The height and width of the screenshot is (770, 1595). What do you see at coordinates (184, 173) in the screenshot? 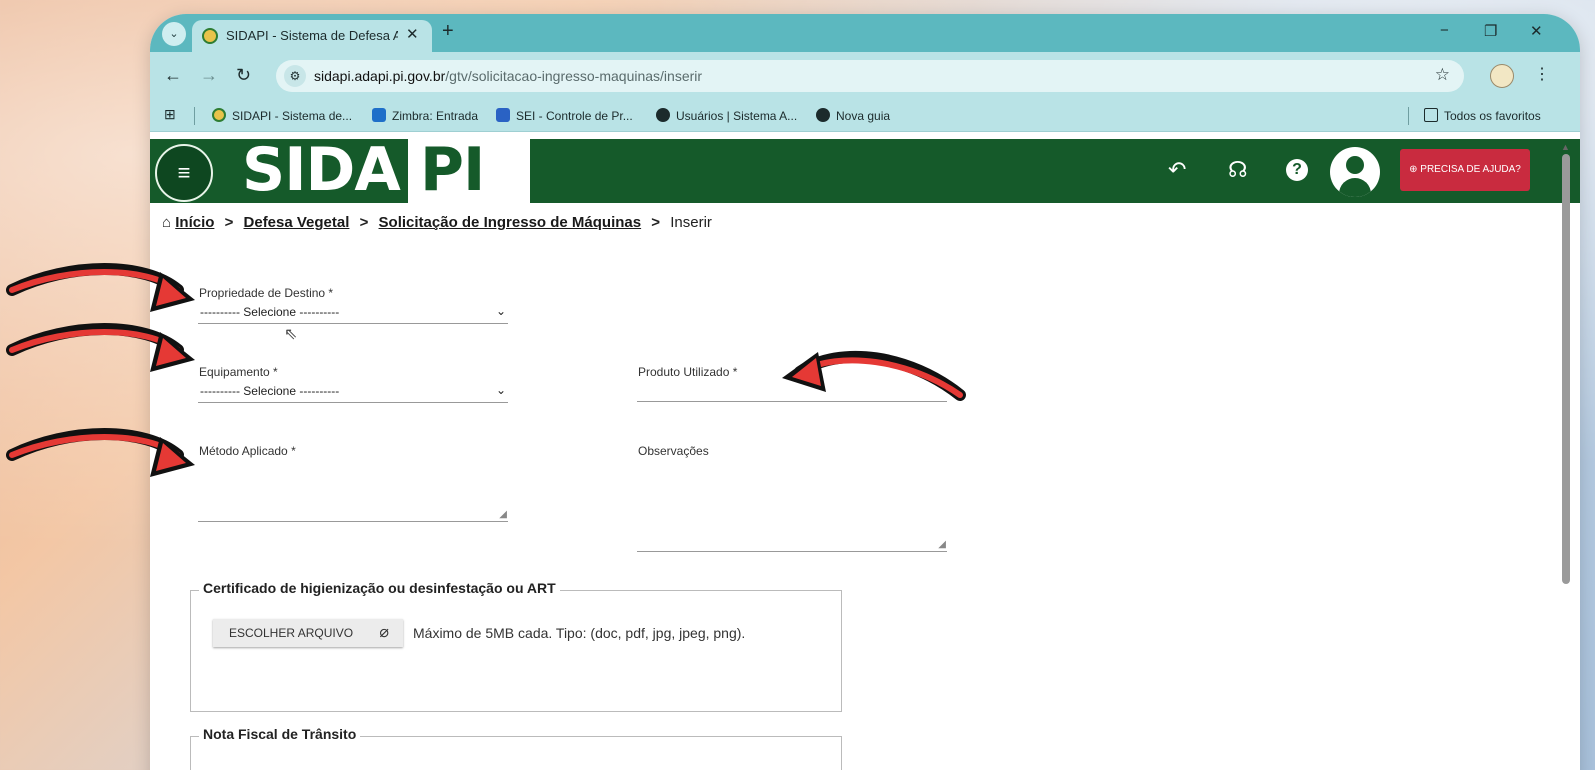
I see `menu-icon: ≡` at bounding box center [184, 173].